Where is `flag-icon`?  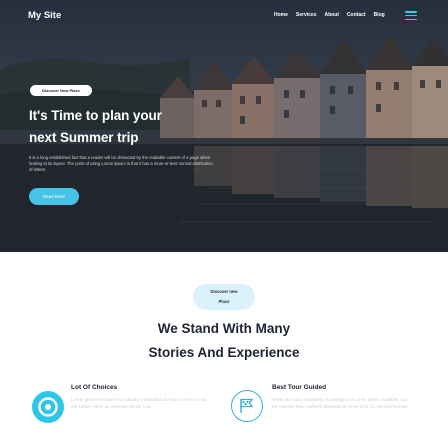 flag-icon is located at coordinates (247, 406).